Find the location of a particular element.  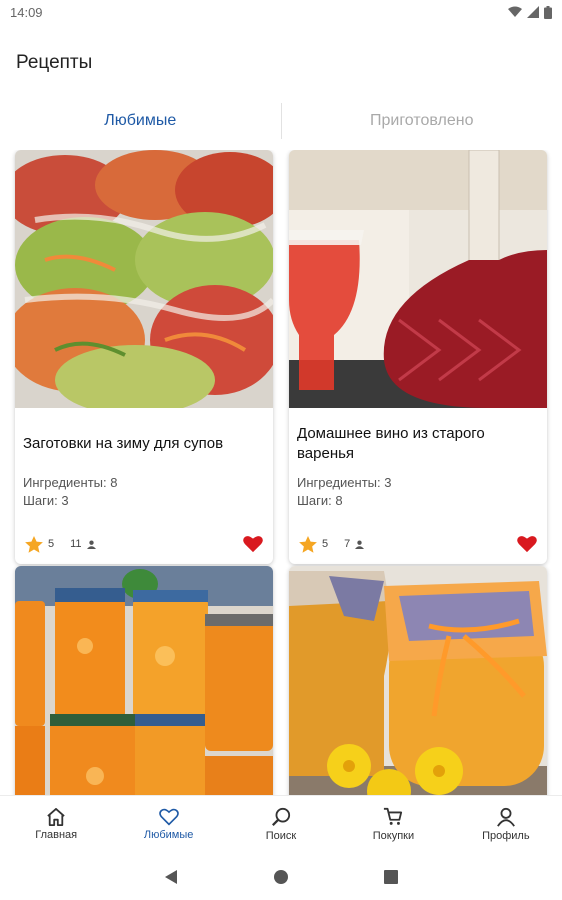

system-navigation-bar is located at coordinates (281, 876).